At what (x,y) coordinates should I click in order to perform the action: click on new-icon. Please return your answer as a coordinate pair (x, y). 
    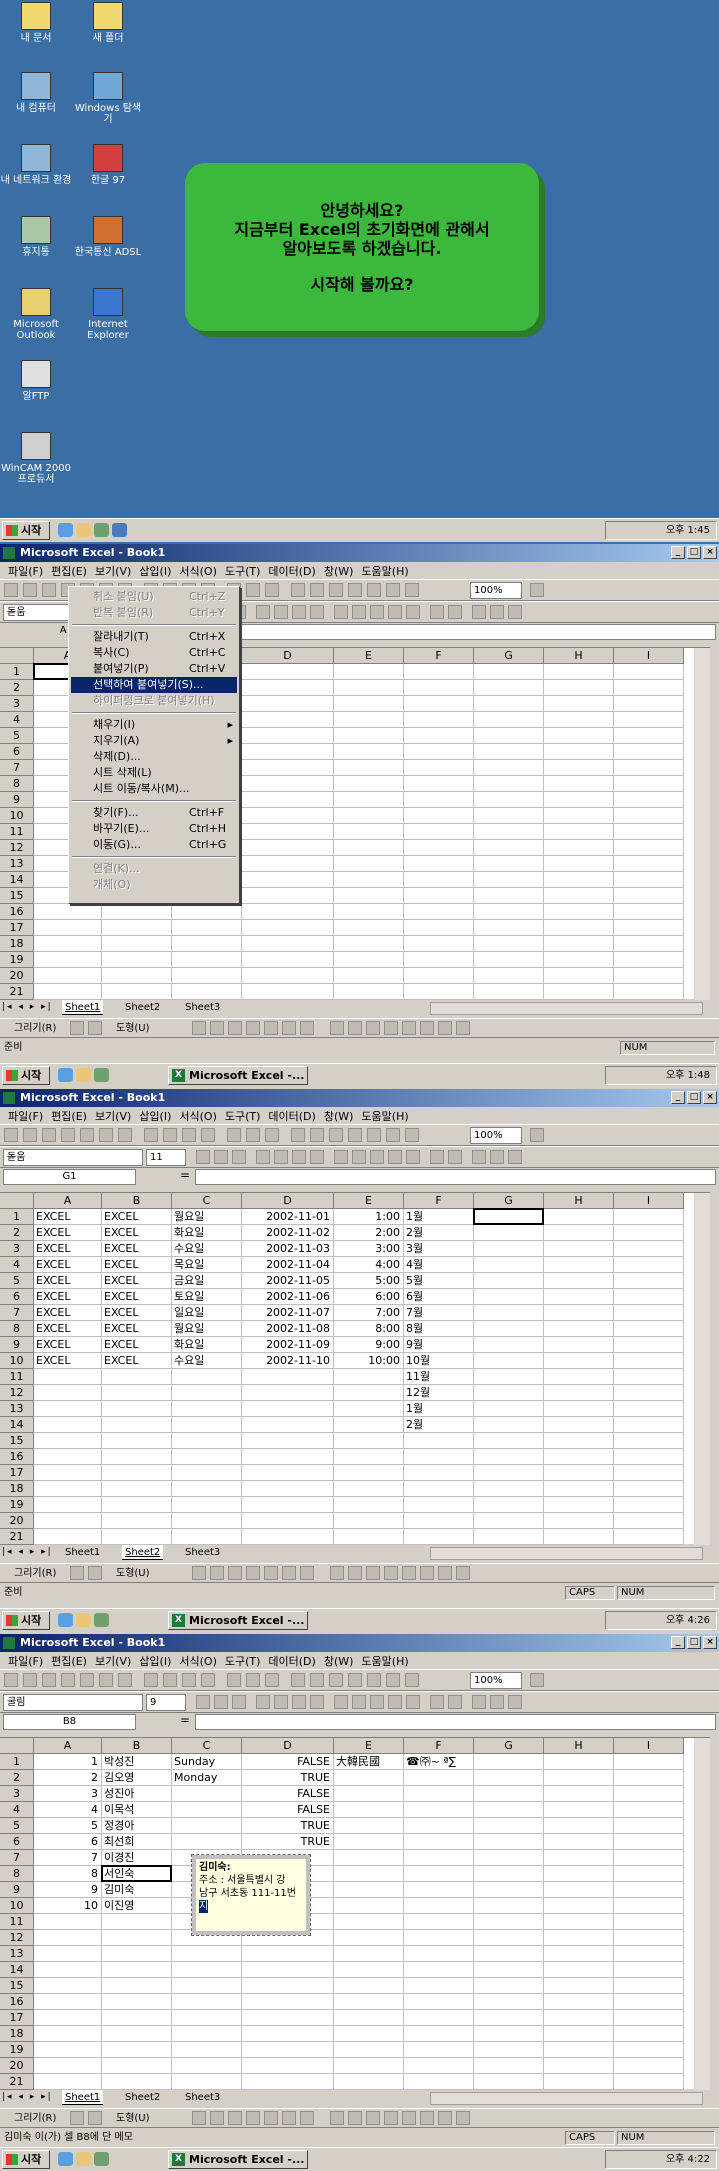
    Looking at the image, I should click on (11, 590).